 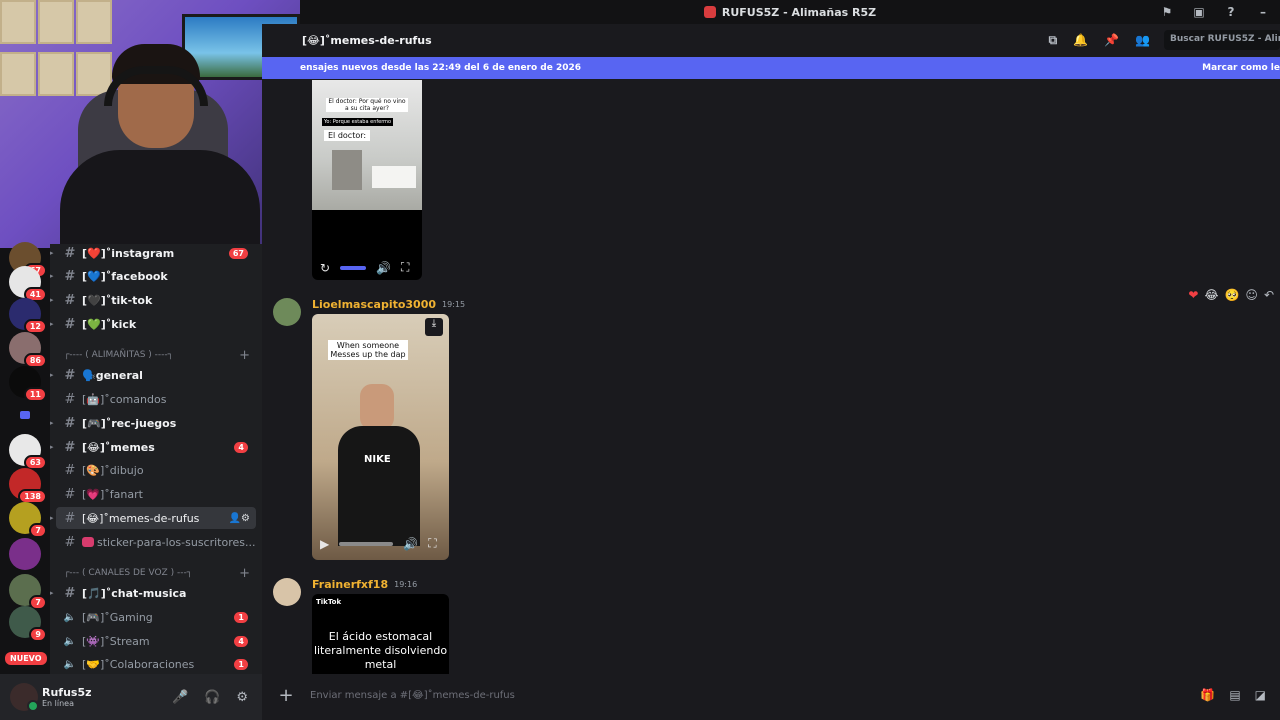 I want to click on microphone-icon: 🎤, so click(x=180, y=697).